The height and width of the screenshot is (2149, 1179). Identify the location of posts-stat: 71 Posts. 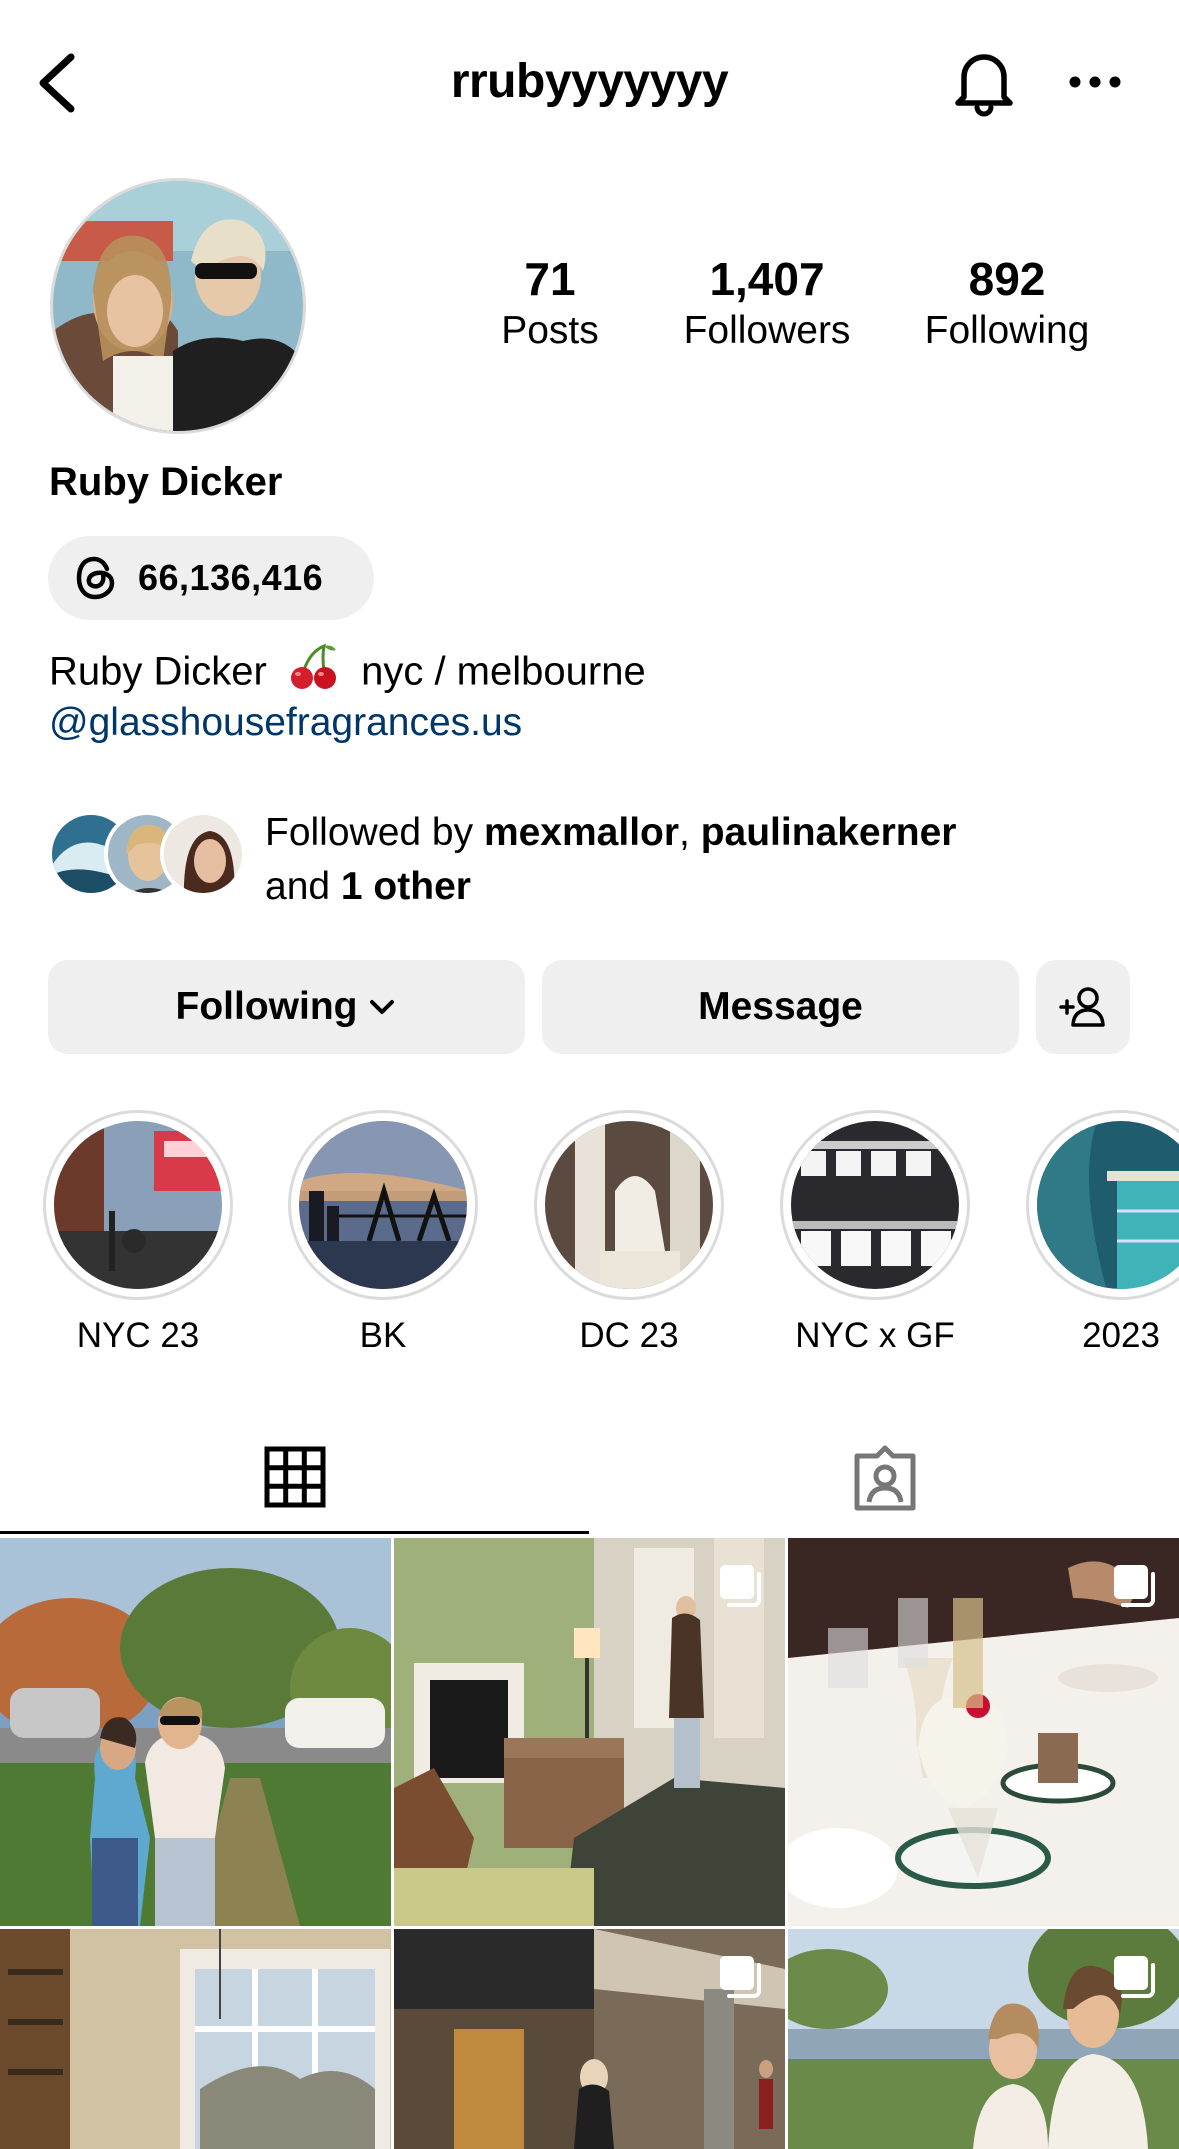
(550, 304).